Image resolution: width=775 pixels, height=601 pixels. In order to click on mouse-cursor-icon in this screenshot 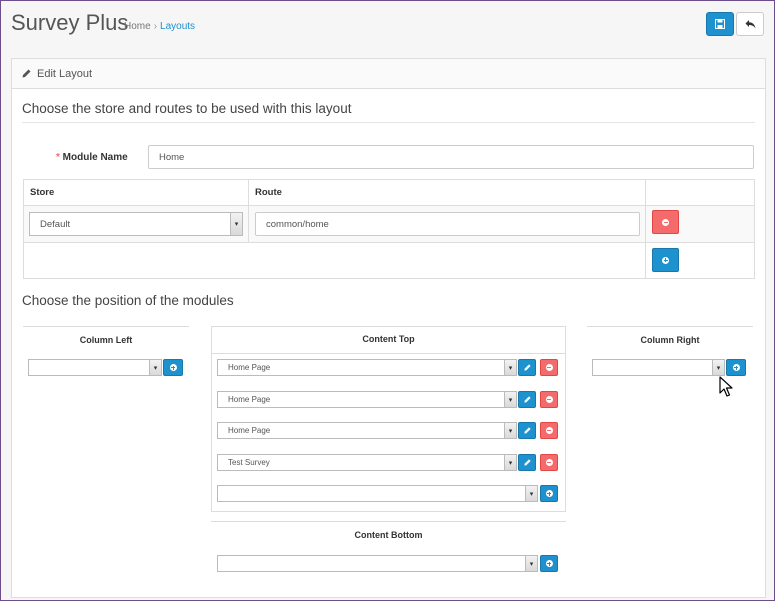, I will do `click(726, 386)`.